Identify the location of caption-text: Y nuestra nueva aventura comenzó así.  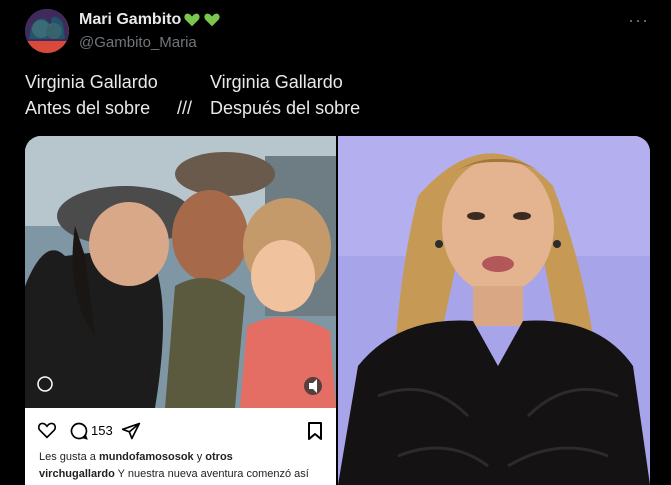
(211, 474).